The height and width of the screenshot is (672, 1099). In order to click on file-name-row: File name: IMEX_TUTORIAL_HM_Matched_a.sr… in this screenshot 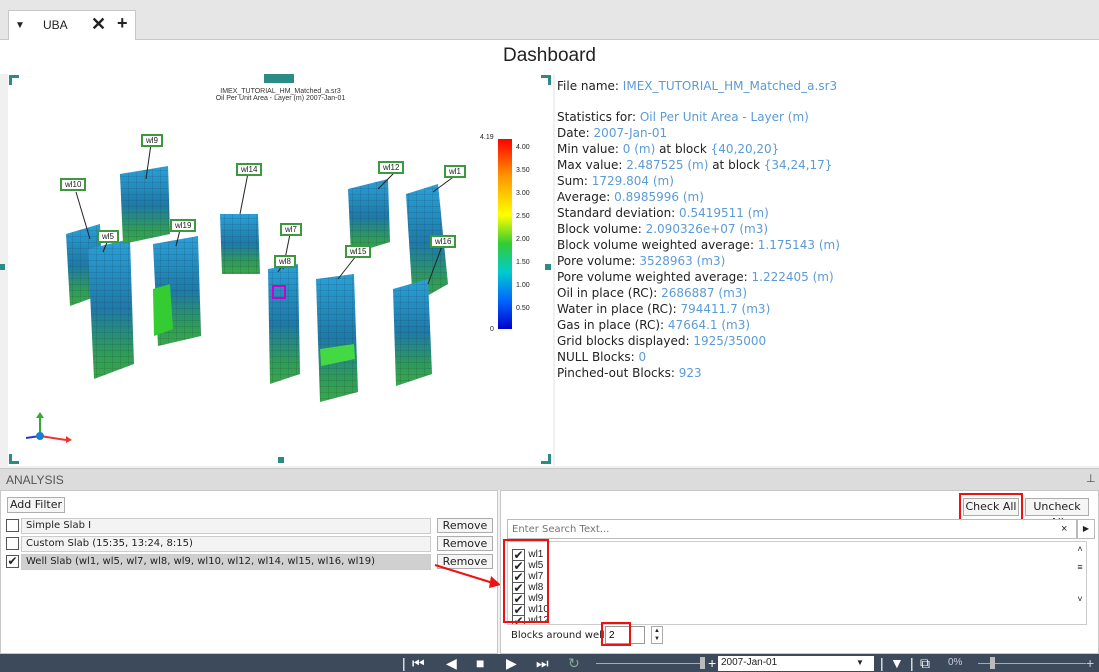, I will do `click(697, 86)`.